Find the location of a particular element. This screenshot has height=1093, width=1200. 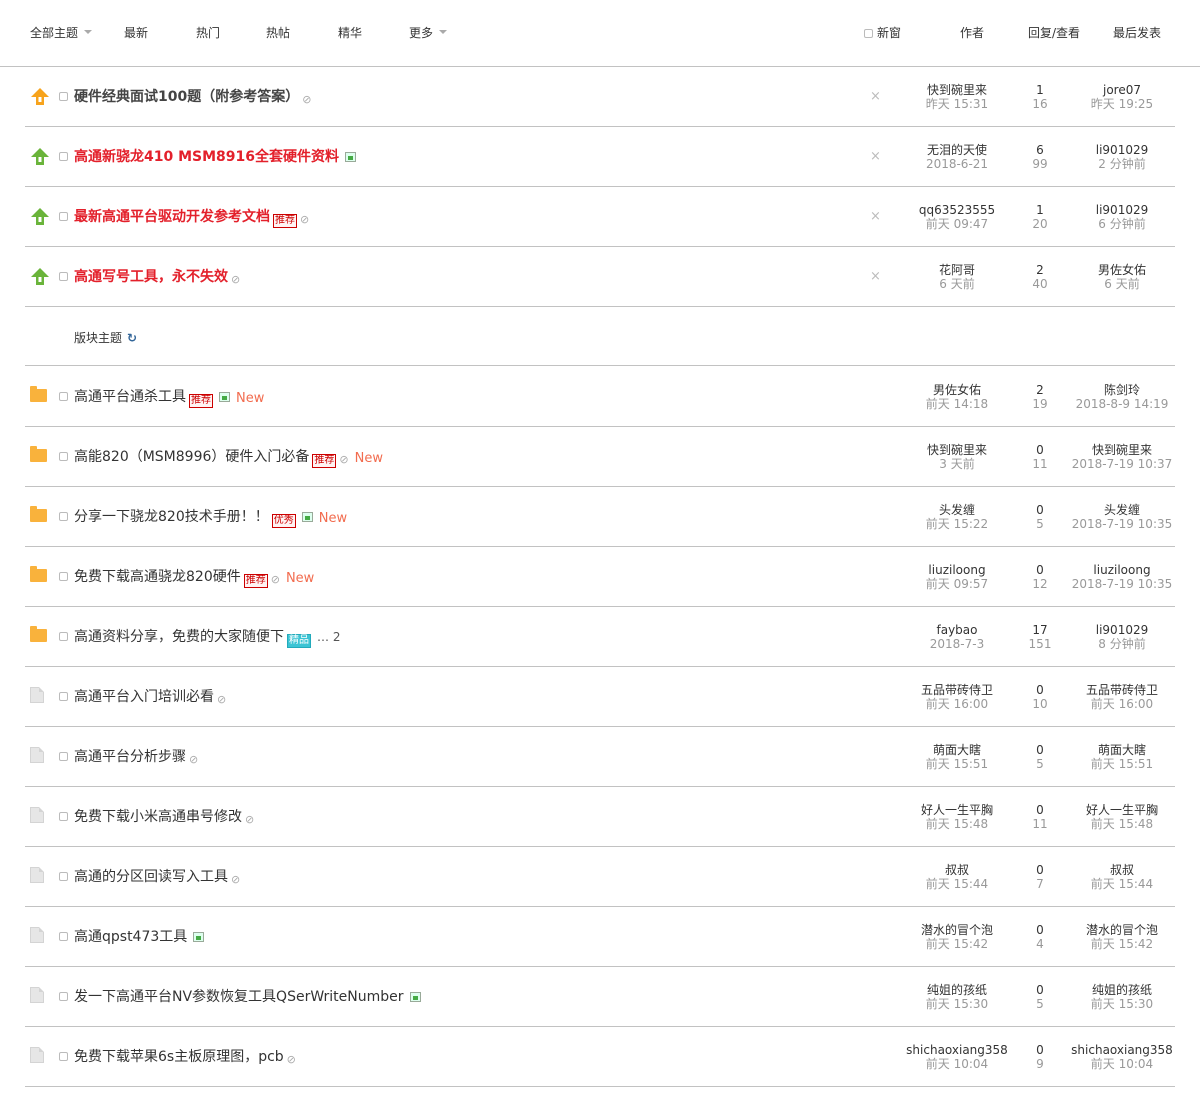

post-date: 前天 10:04 is located at coordinates (957, 1064).